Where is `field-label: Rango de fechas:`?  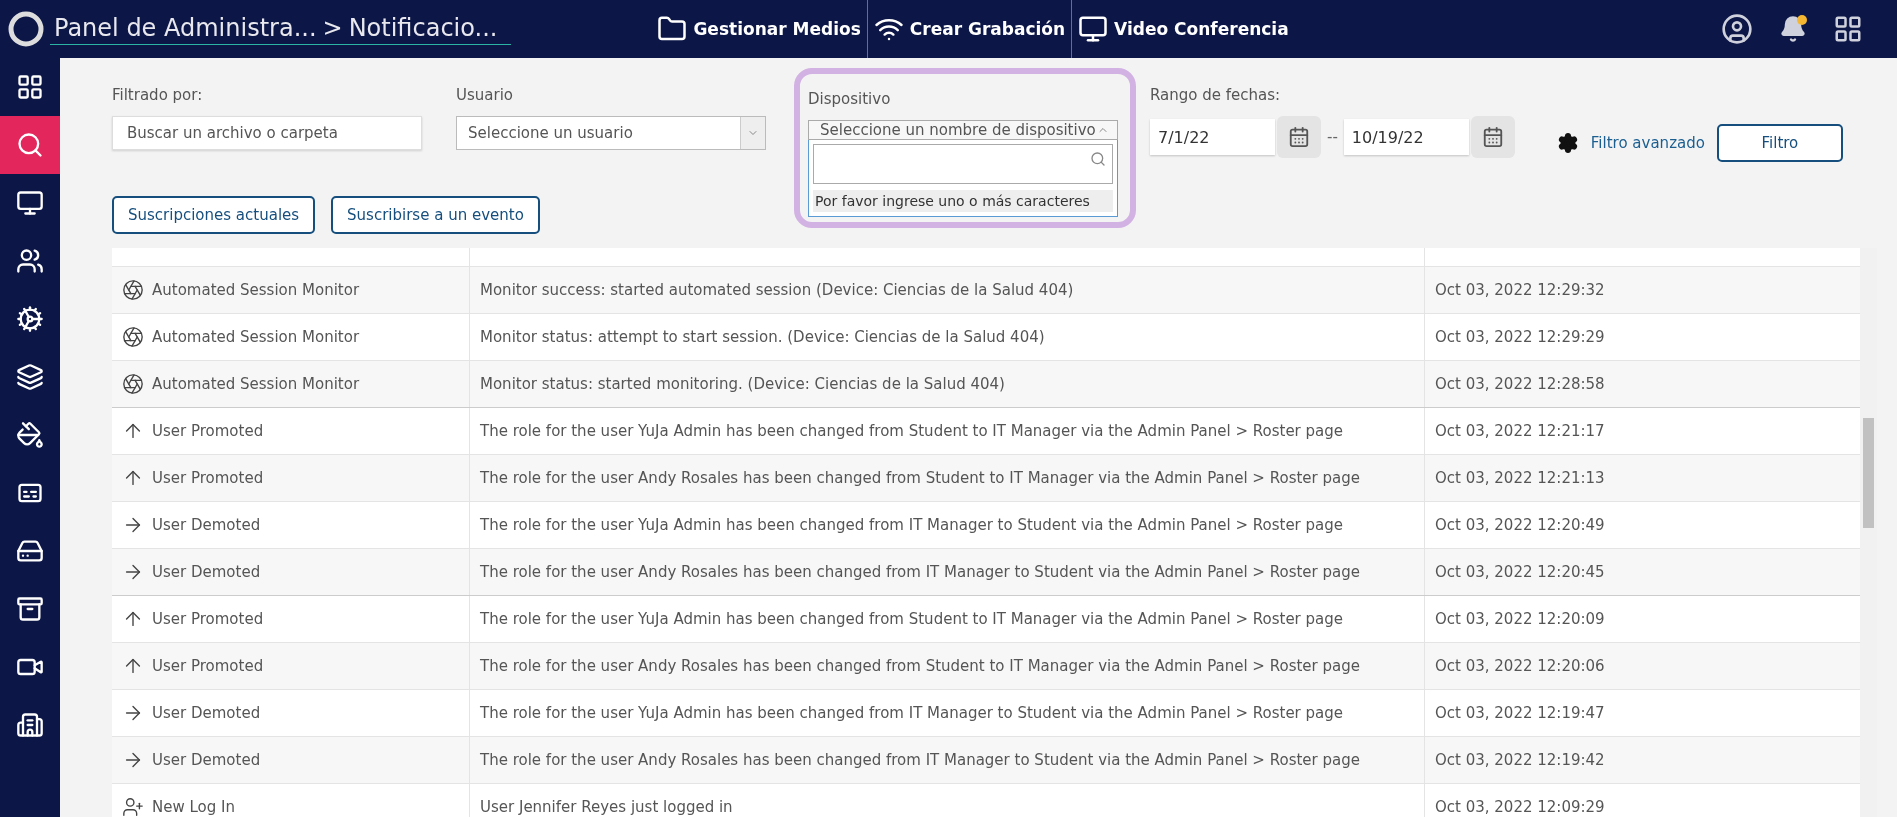
field-label: Rango de fechas: is located at coordinates (1216, 95).